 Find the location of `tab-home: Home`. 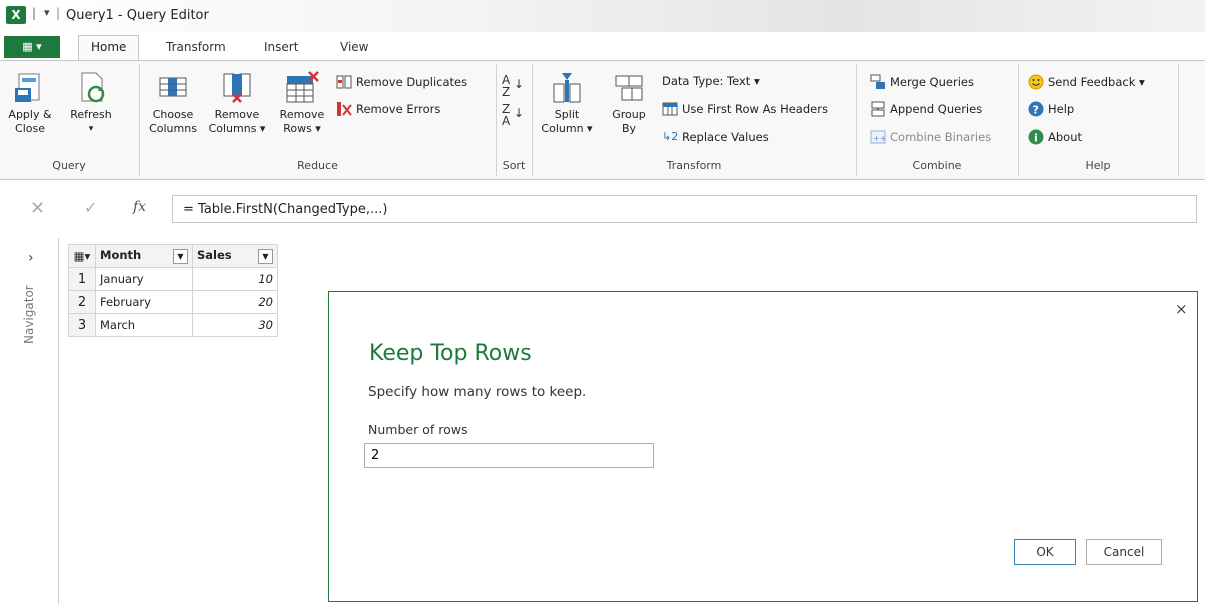

tab-home: Home is located at coordinates (109, 47).